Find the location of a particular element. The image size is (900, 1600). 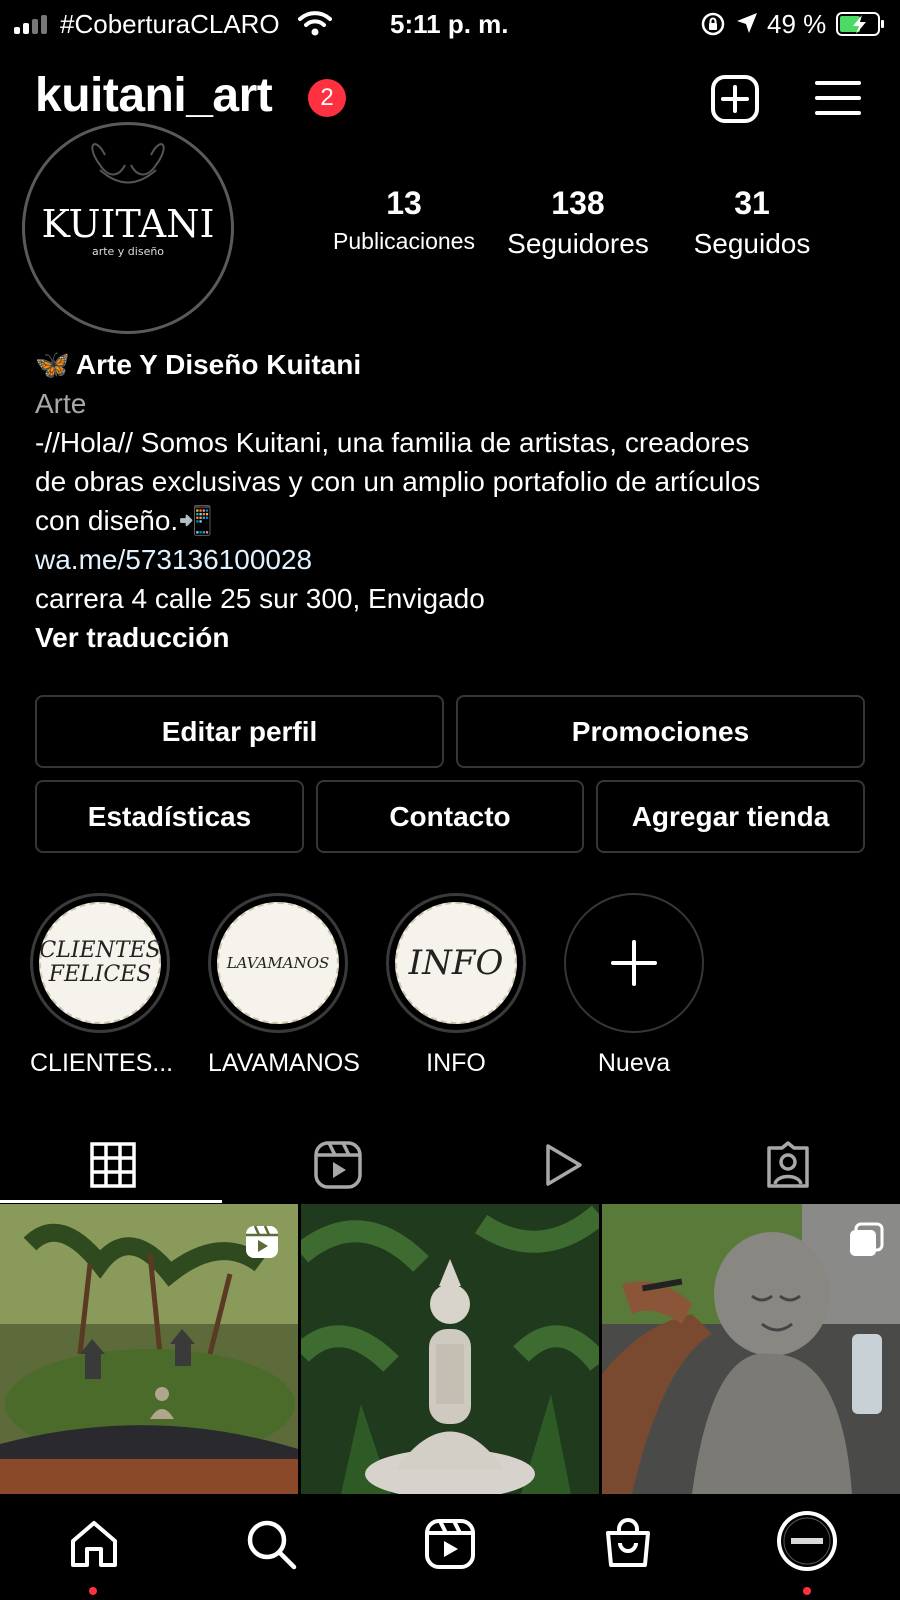

status-bar: #CoberturaCLARO 5:11 p. m. 49 % is located at coordinates (450, 23).